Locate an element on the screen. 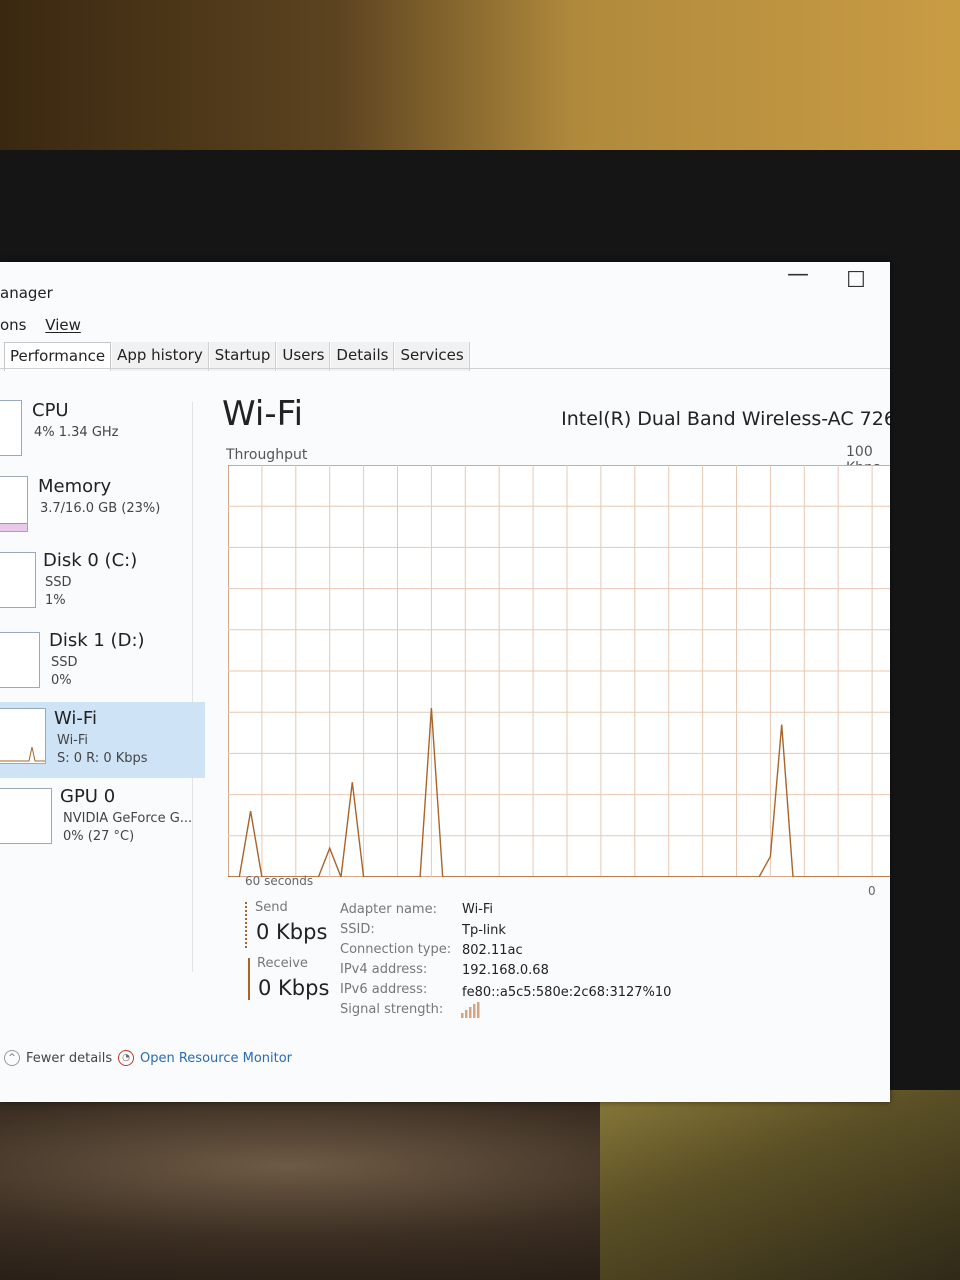  ipv4-value: 192.168.0.68 is located at coordinates (505, 970).